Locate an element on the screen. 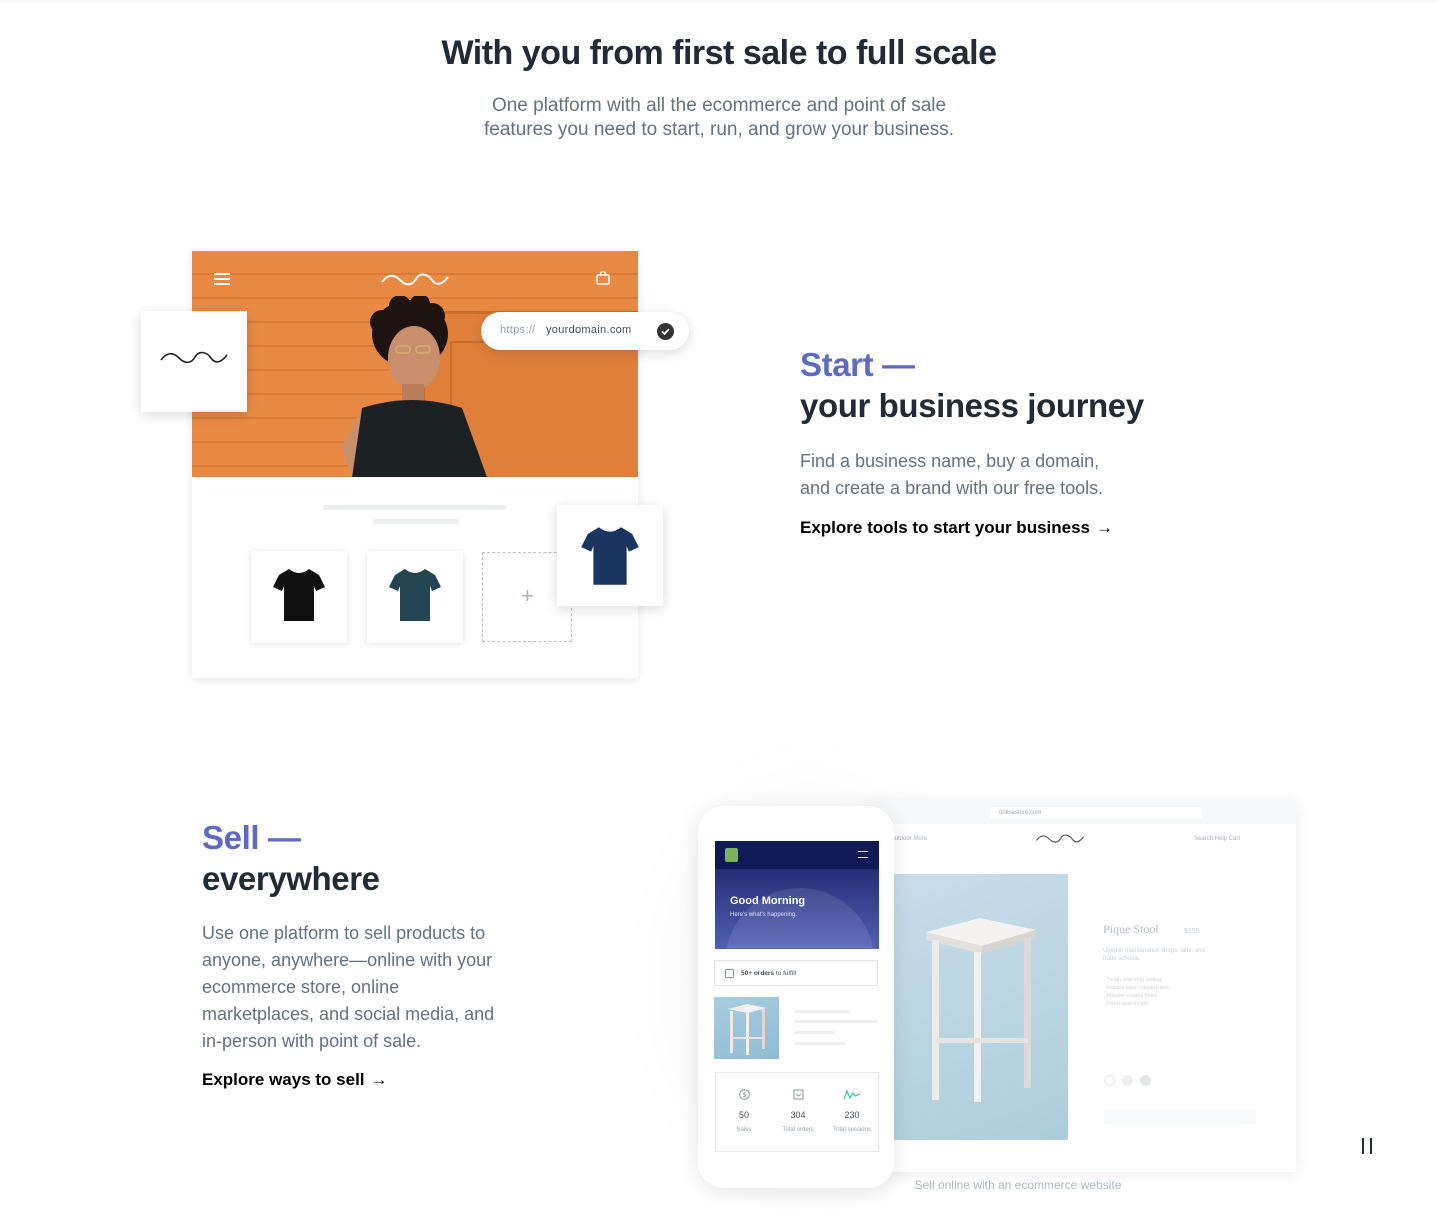  sell-kicker: Sell — is located at coordinates (251, 837).